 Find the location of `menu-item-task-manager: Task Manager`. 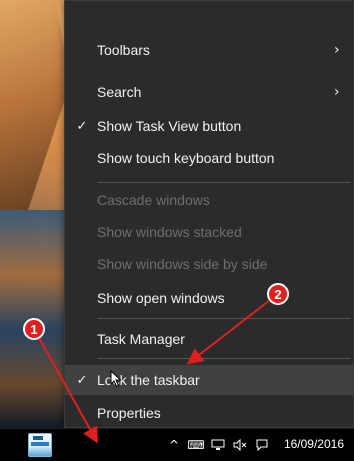

menu-item-task-manager: Task Manager is located at coordinates (209, 339).